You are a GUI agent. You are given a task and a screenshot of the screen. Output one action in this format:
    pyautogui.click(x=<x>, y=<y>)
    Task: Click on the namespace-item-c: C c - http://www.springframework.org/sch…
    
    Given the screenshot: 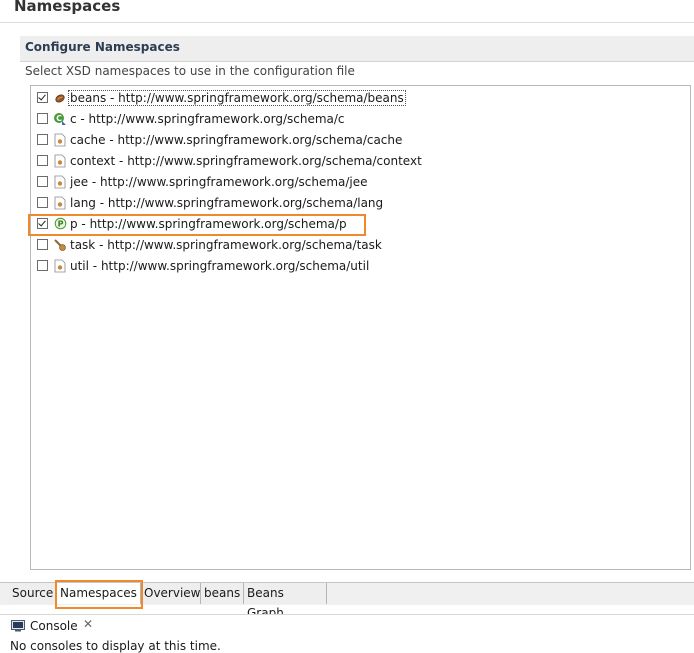 What is the action you would take?
    pyautogui.click(x=247, y=118)
    